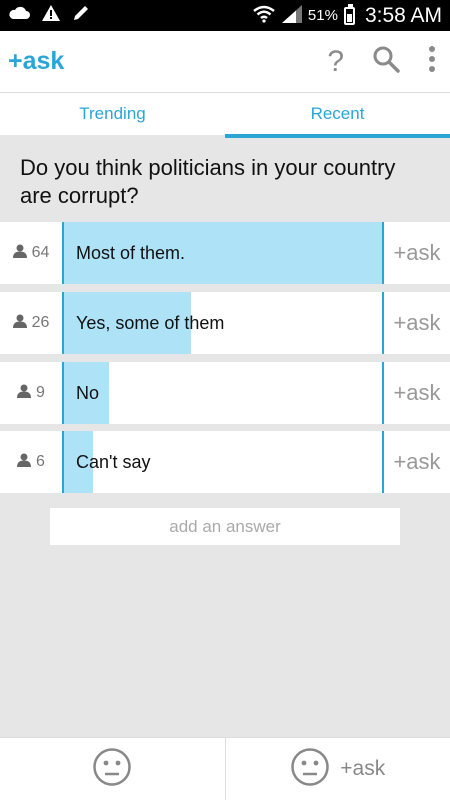 The width and height of the screenshot is (450, 800). What do you see at coordinates (40, 322) in the screenshot?
I see `vote-count: 26` at bounding box center [40, 322].